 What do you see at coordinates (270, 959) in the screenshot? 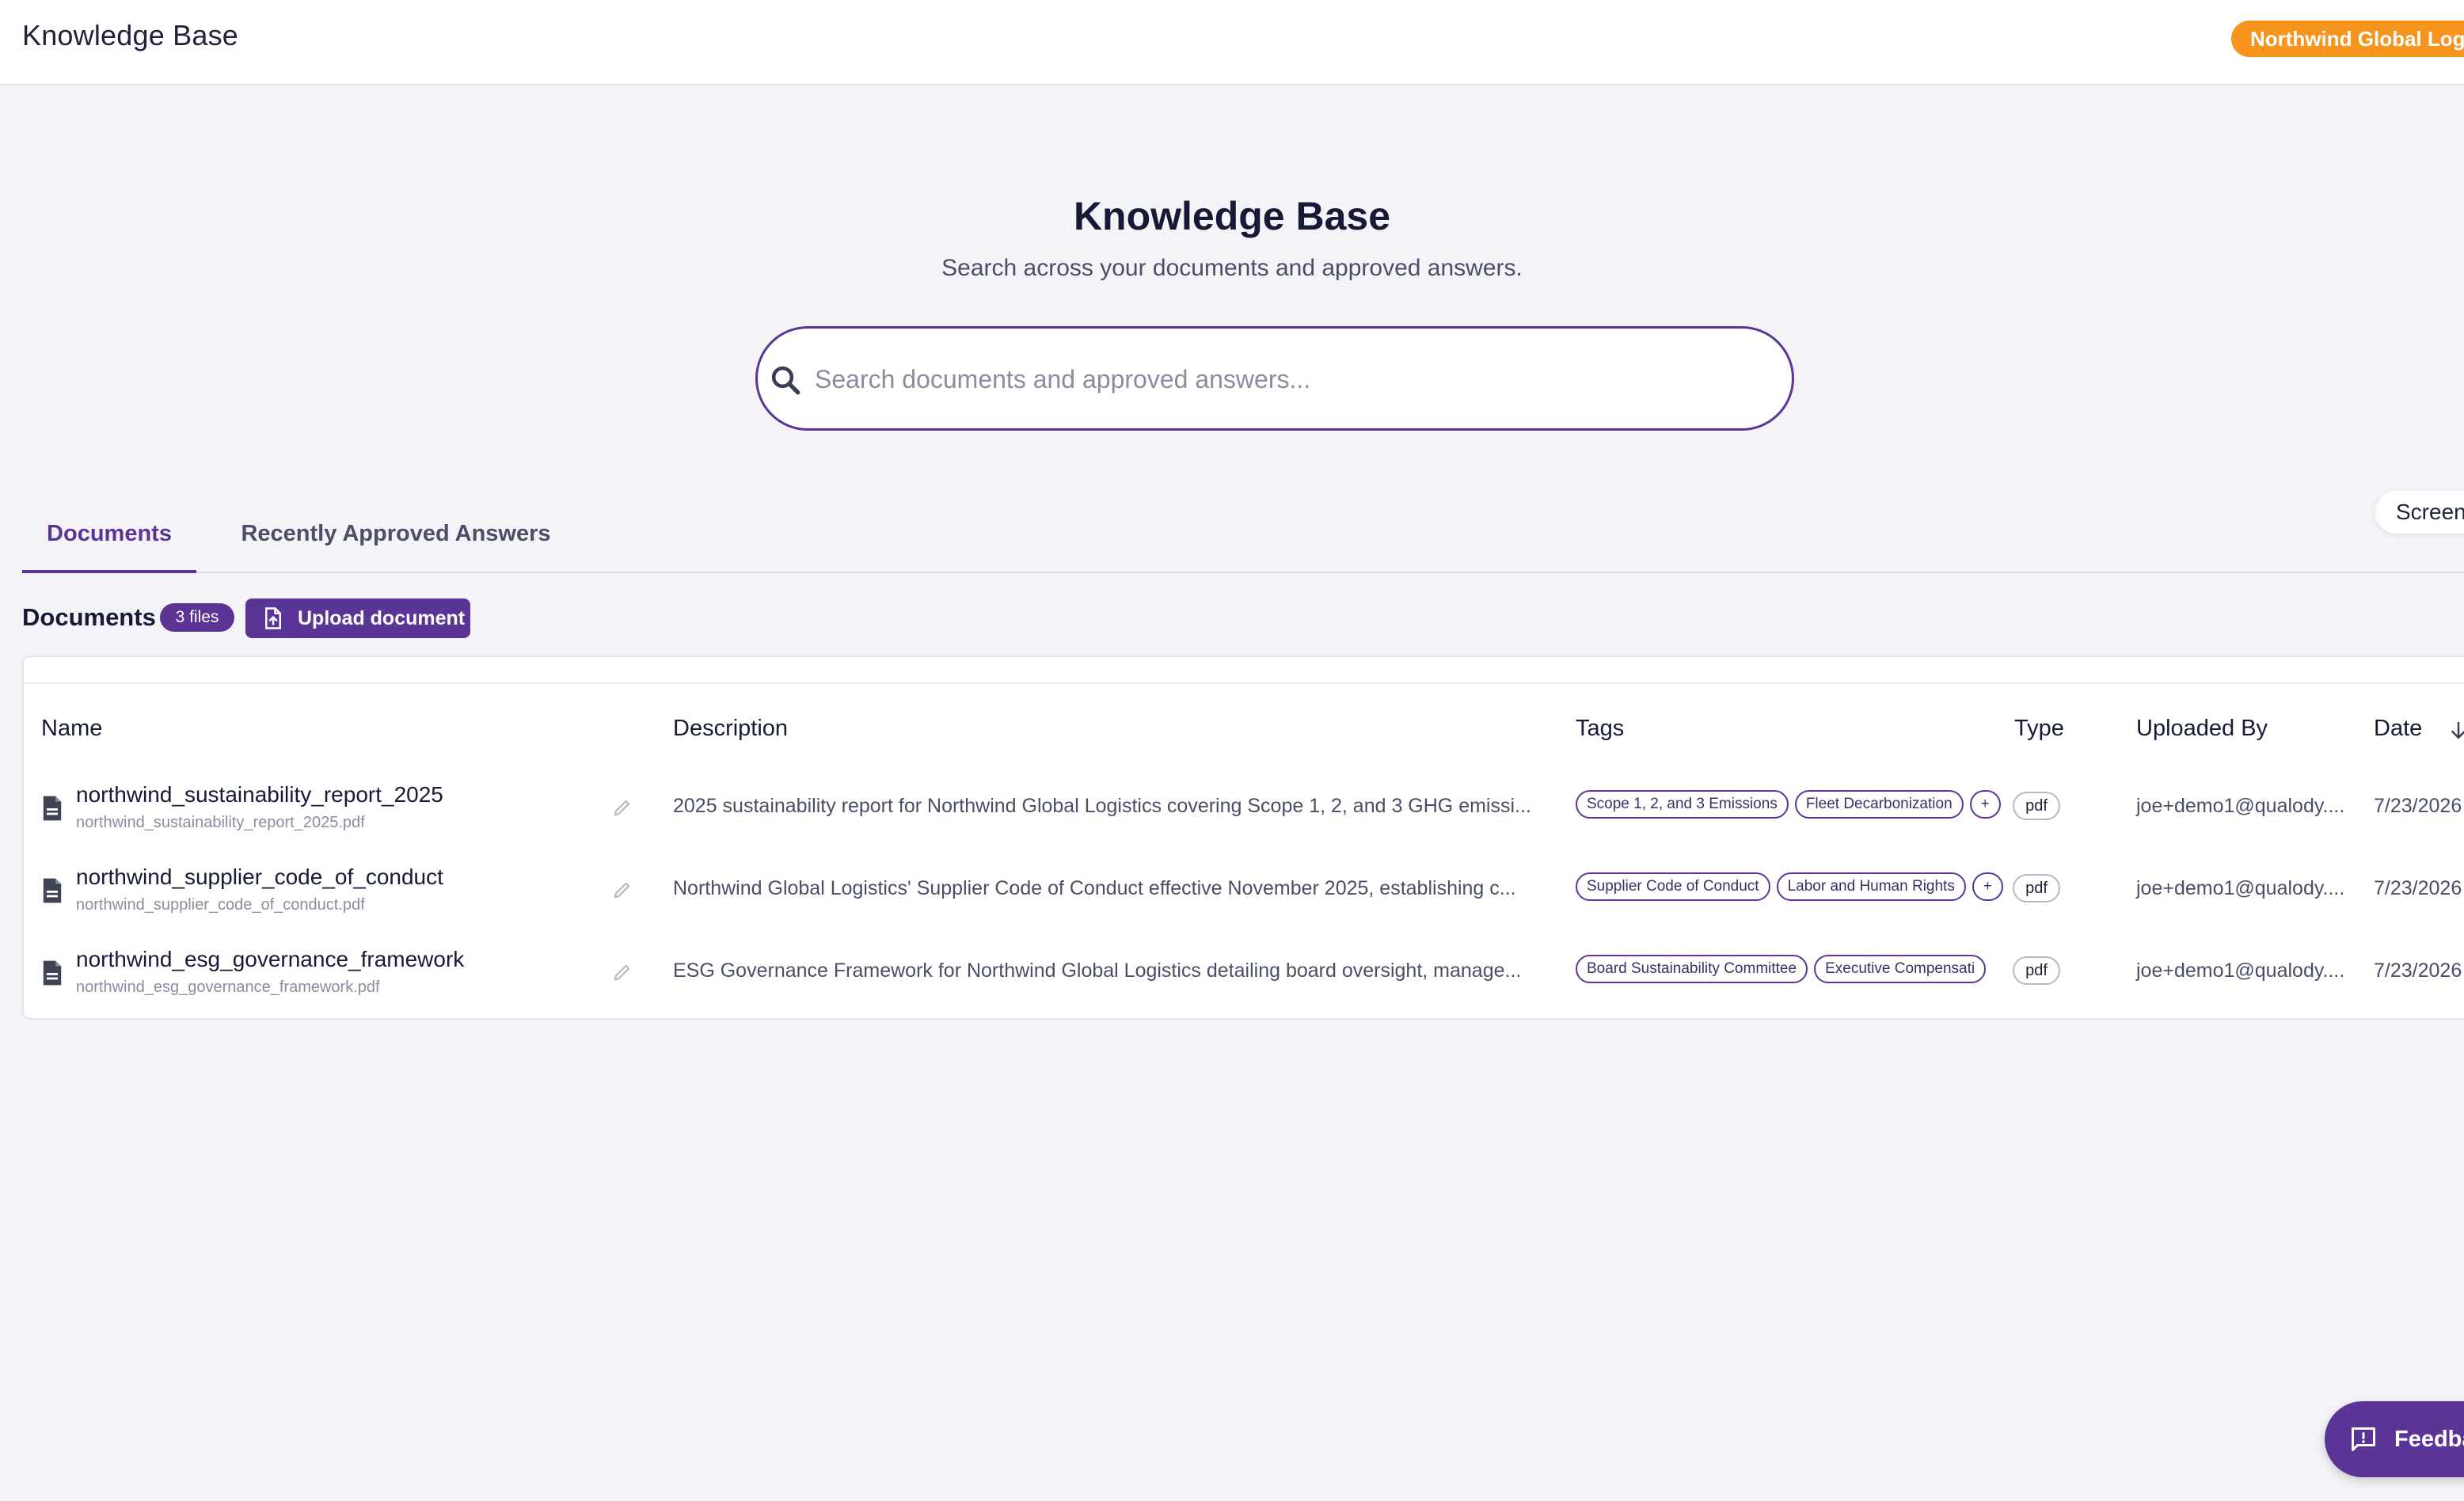
I see `document-name: northwind_esg_governance_framework` at bounding box center [270, 959].